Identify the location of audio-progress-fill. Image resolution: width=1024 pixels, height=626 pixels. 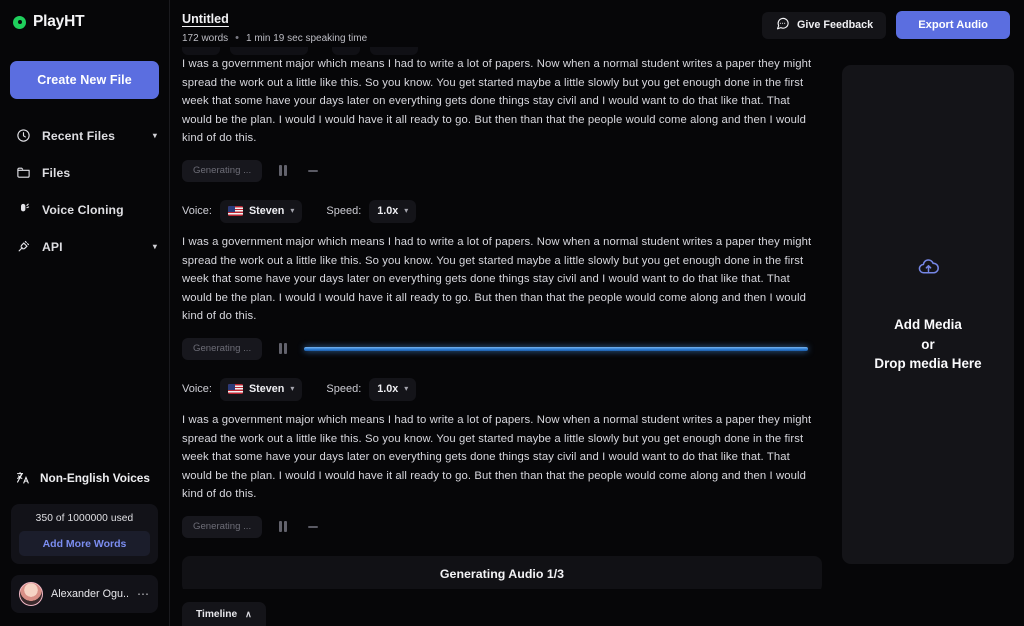
(556, 348).